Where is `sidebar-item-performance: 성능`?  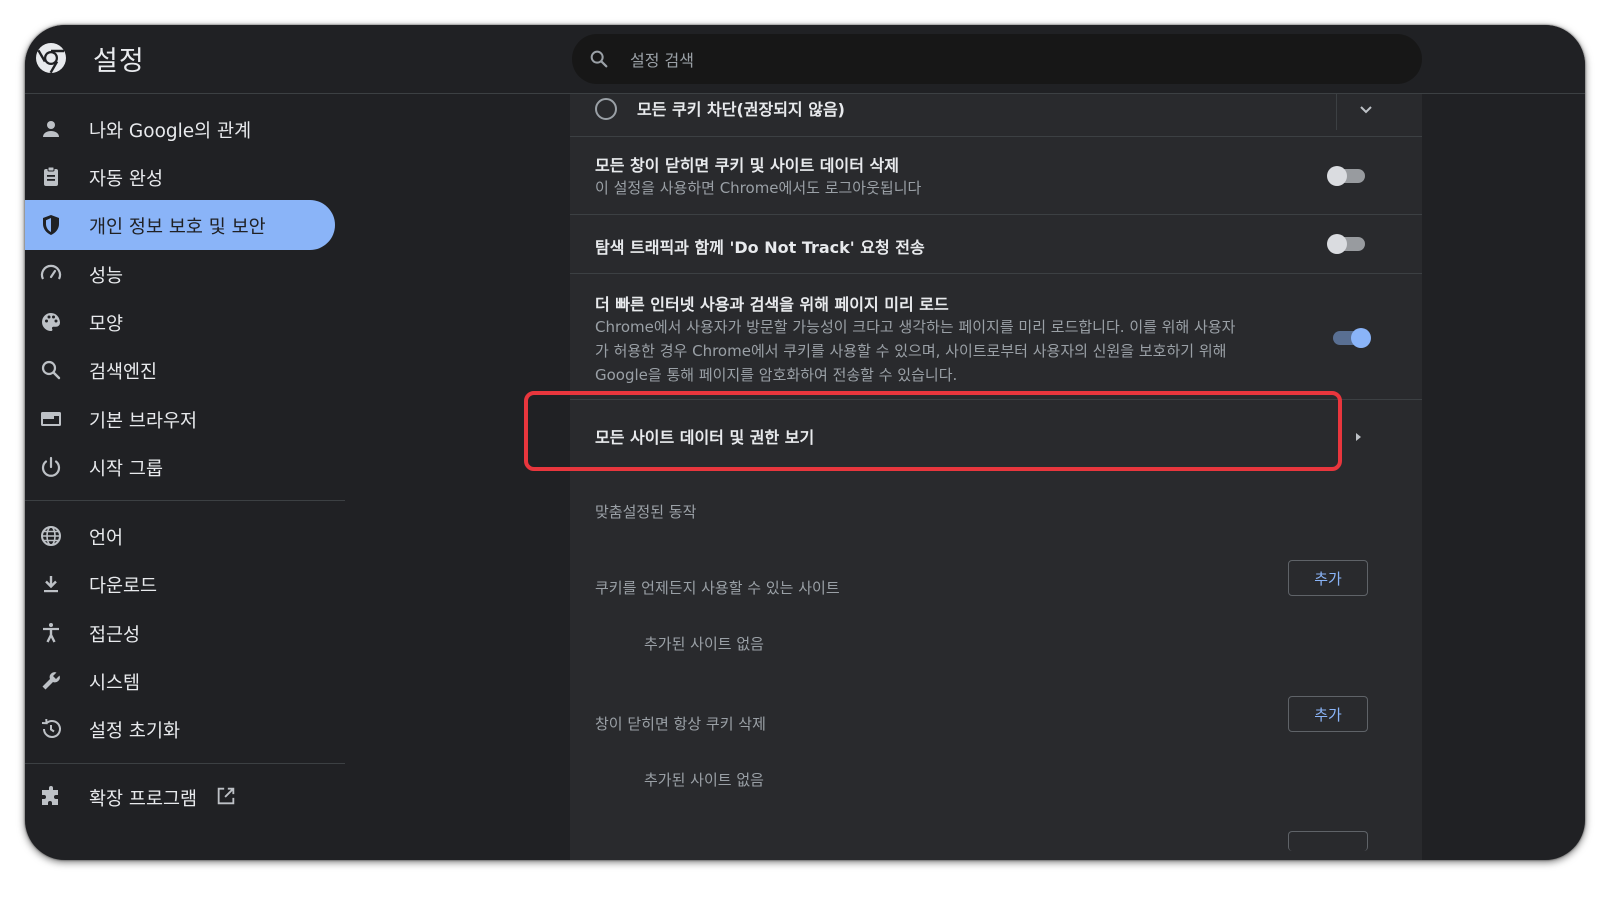
sidebar-item-performance: 성능 is located at coordinates (180, 274).